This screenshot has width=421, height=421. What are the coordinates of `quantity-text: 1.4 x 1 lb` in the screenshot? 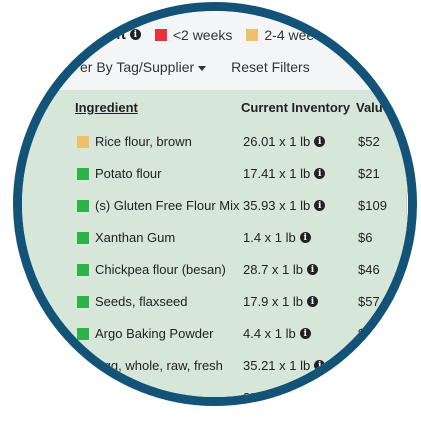 It's located at (269, 237).